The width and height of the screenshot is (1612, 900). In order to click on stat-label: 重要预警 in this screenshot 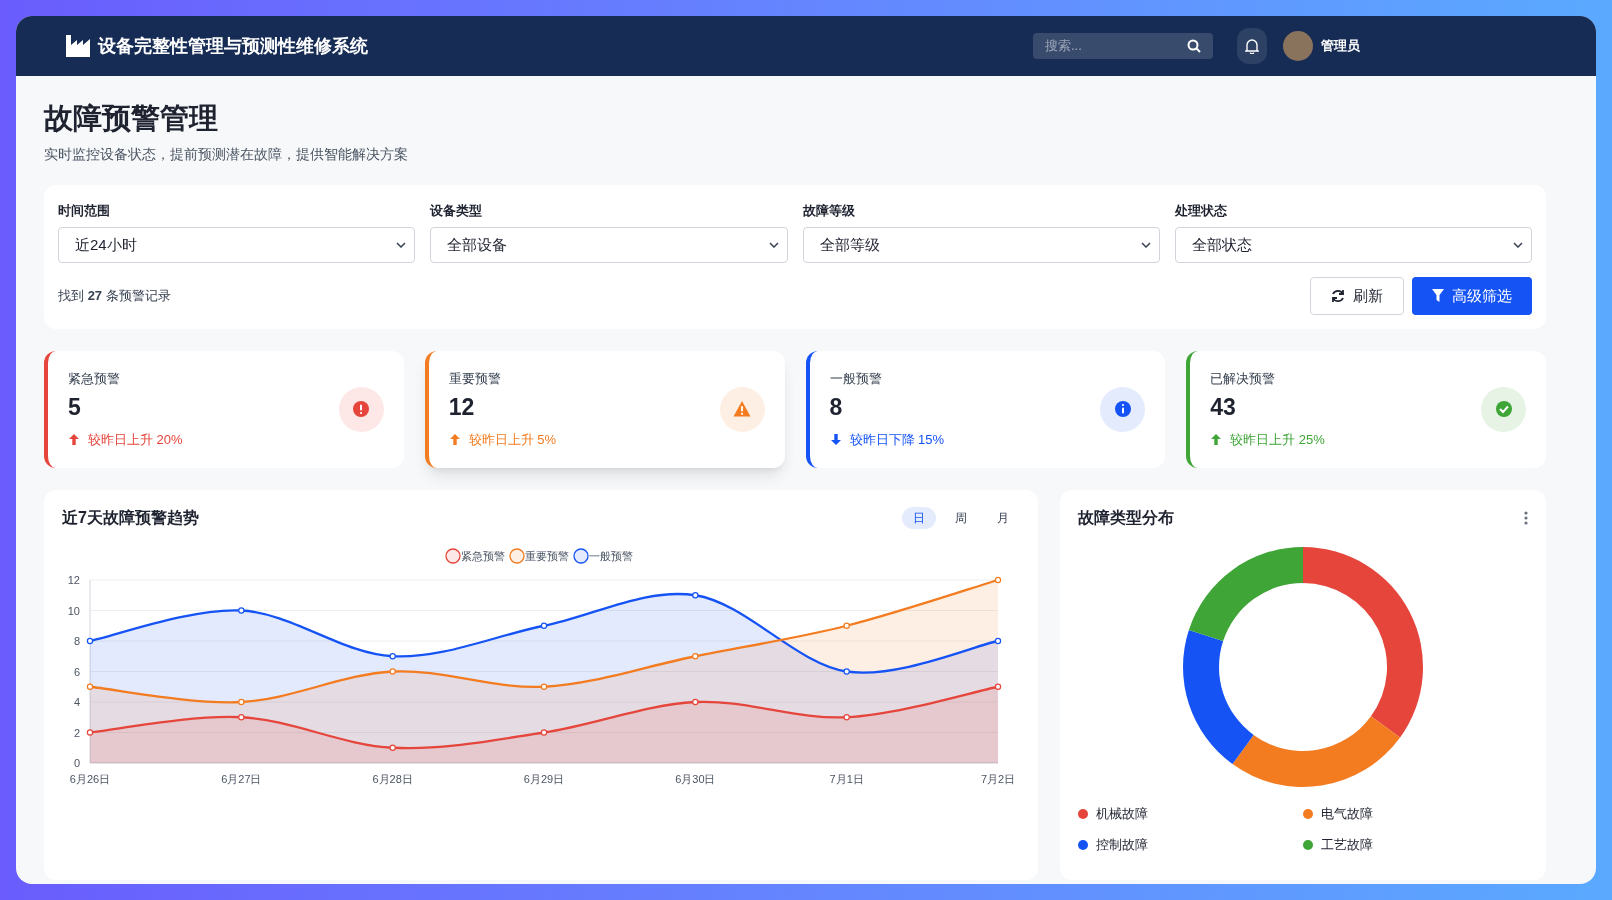, I will do `click(475, 379)`.